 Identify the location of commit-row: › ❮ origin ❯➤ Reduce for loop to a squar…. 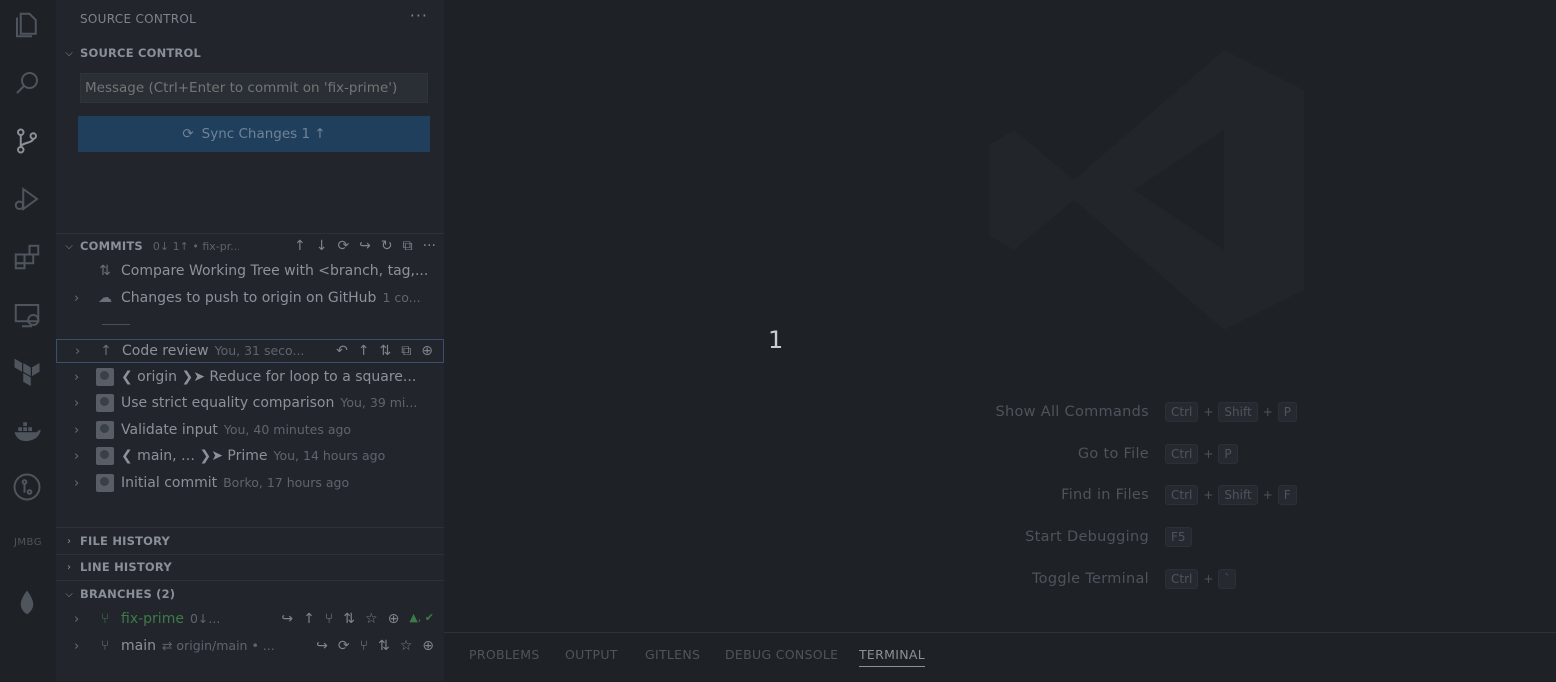
(250, 377).